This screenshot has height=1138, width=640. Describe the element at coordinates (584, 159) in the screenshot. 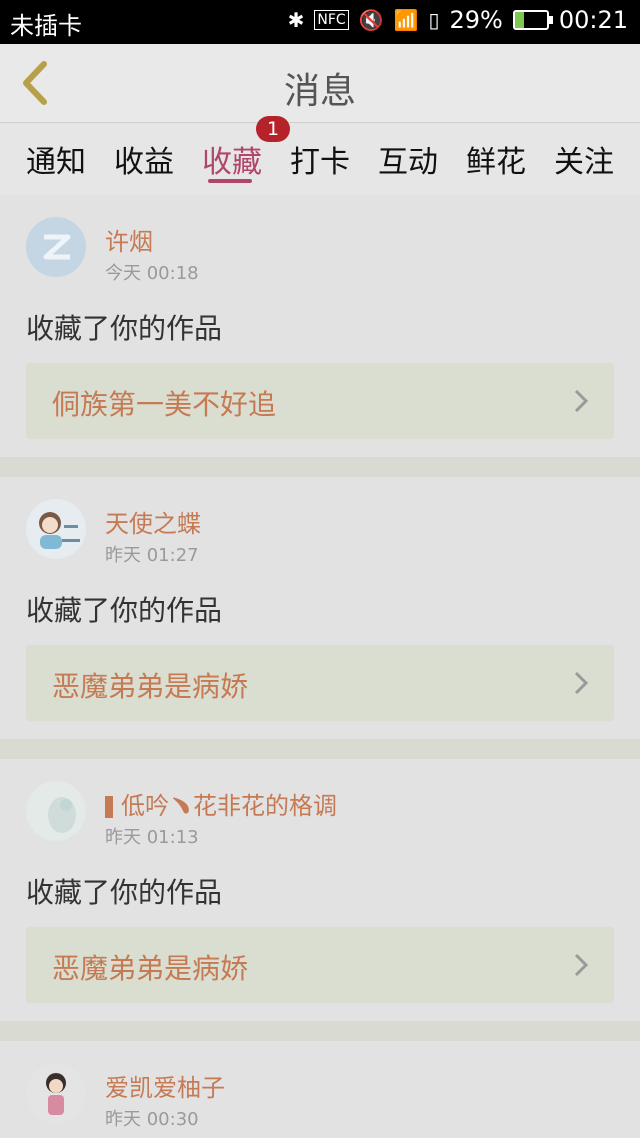

I see `tab-follow: 关注` at that location.